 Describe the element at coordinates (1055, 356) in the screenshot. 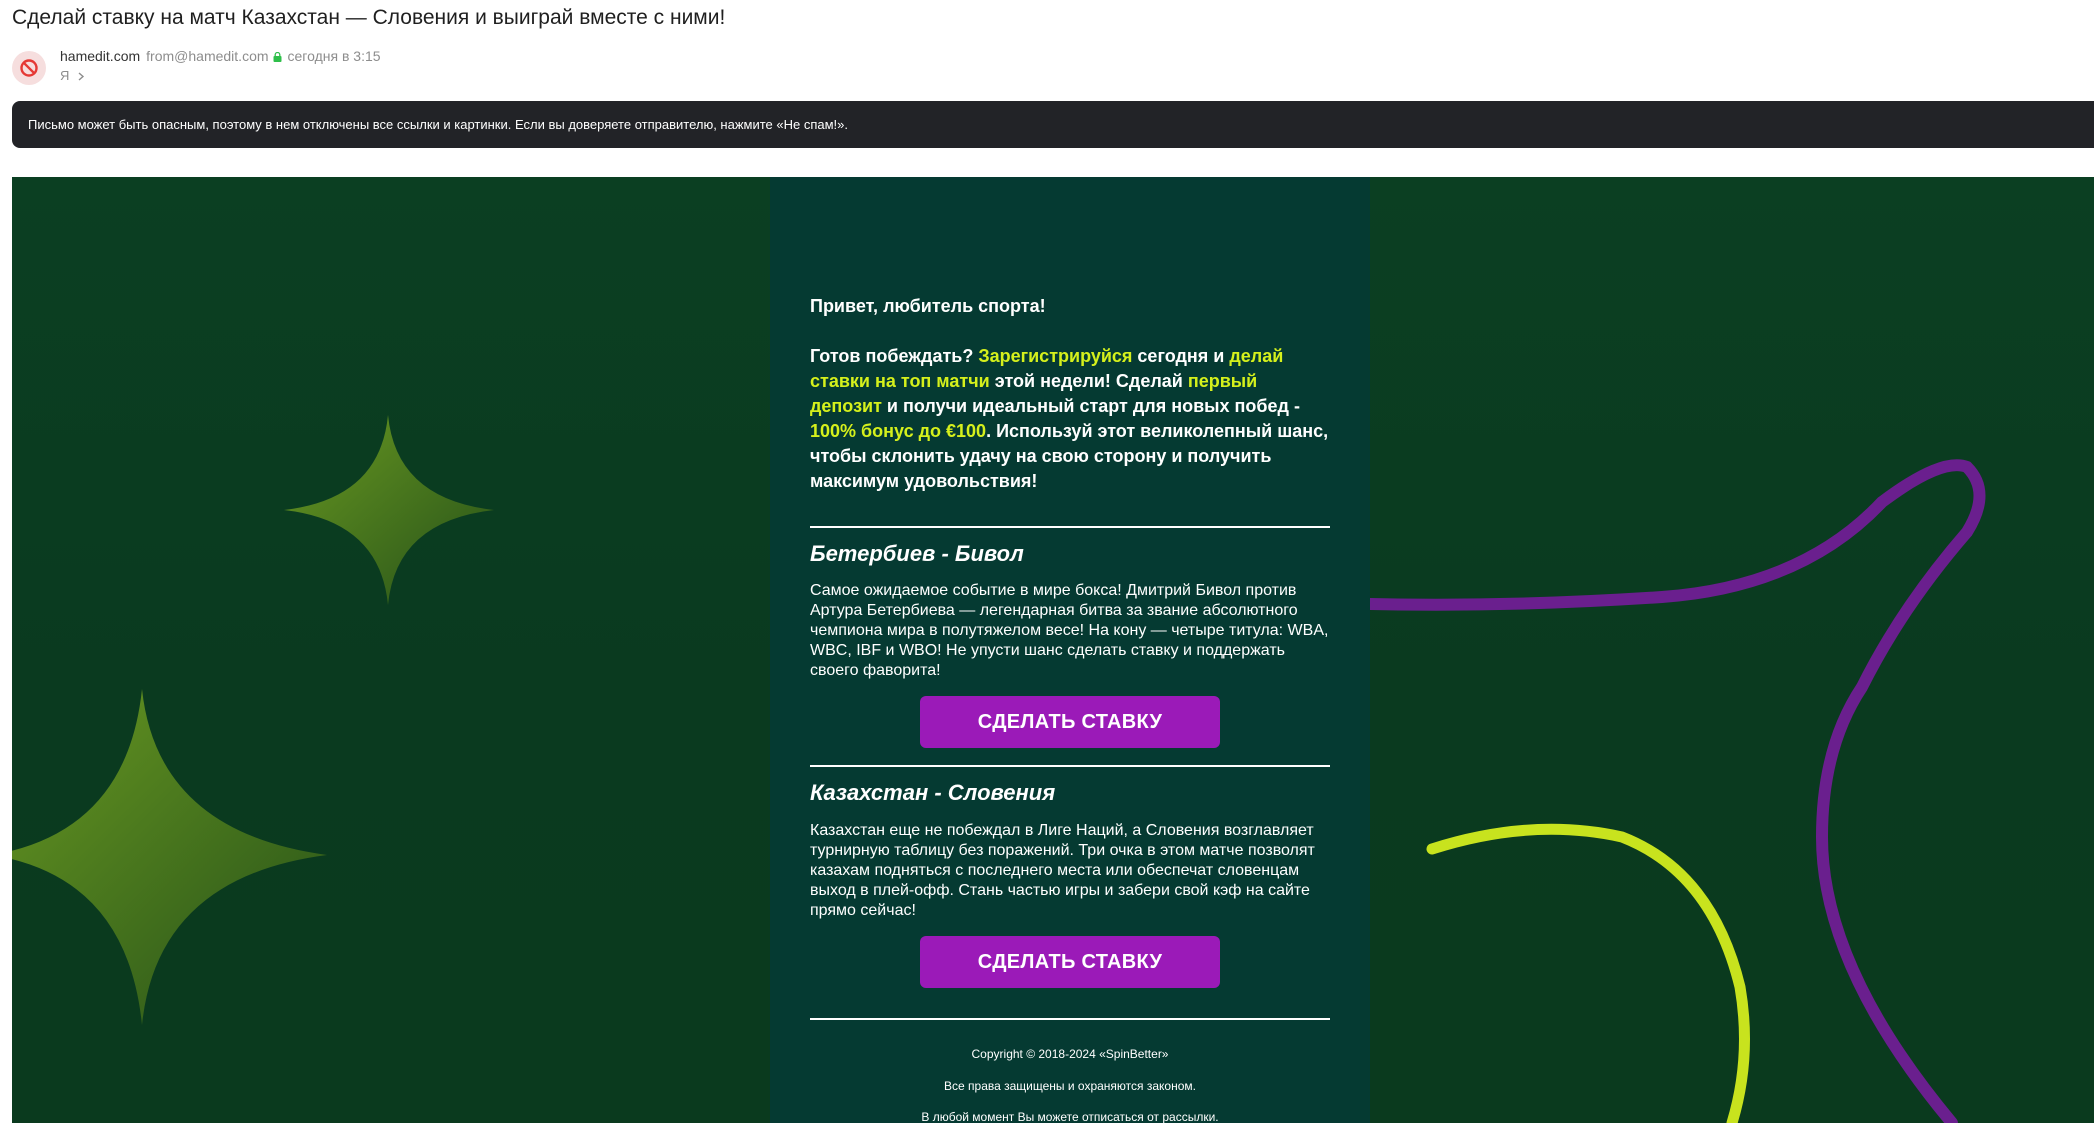

I see `intro-highlight-register: Зарегистрируйся` at that location.